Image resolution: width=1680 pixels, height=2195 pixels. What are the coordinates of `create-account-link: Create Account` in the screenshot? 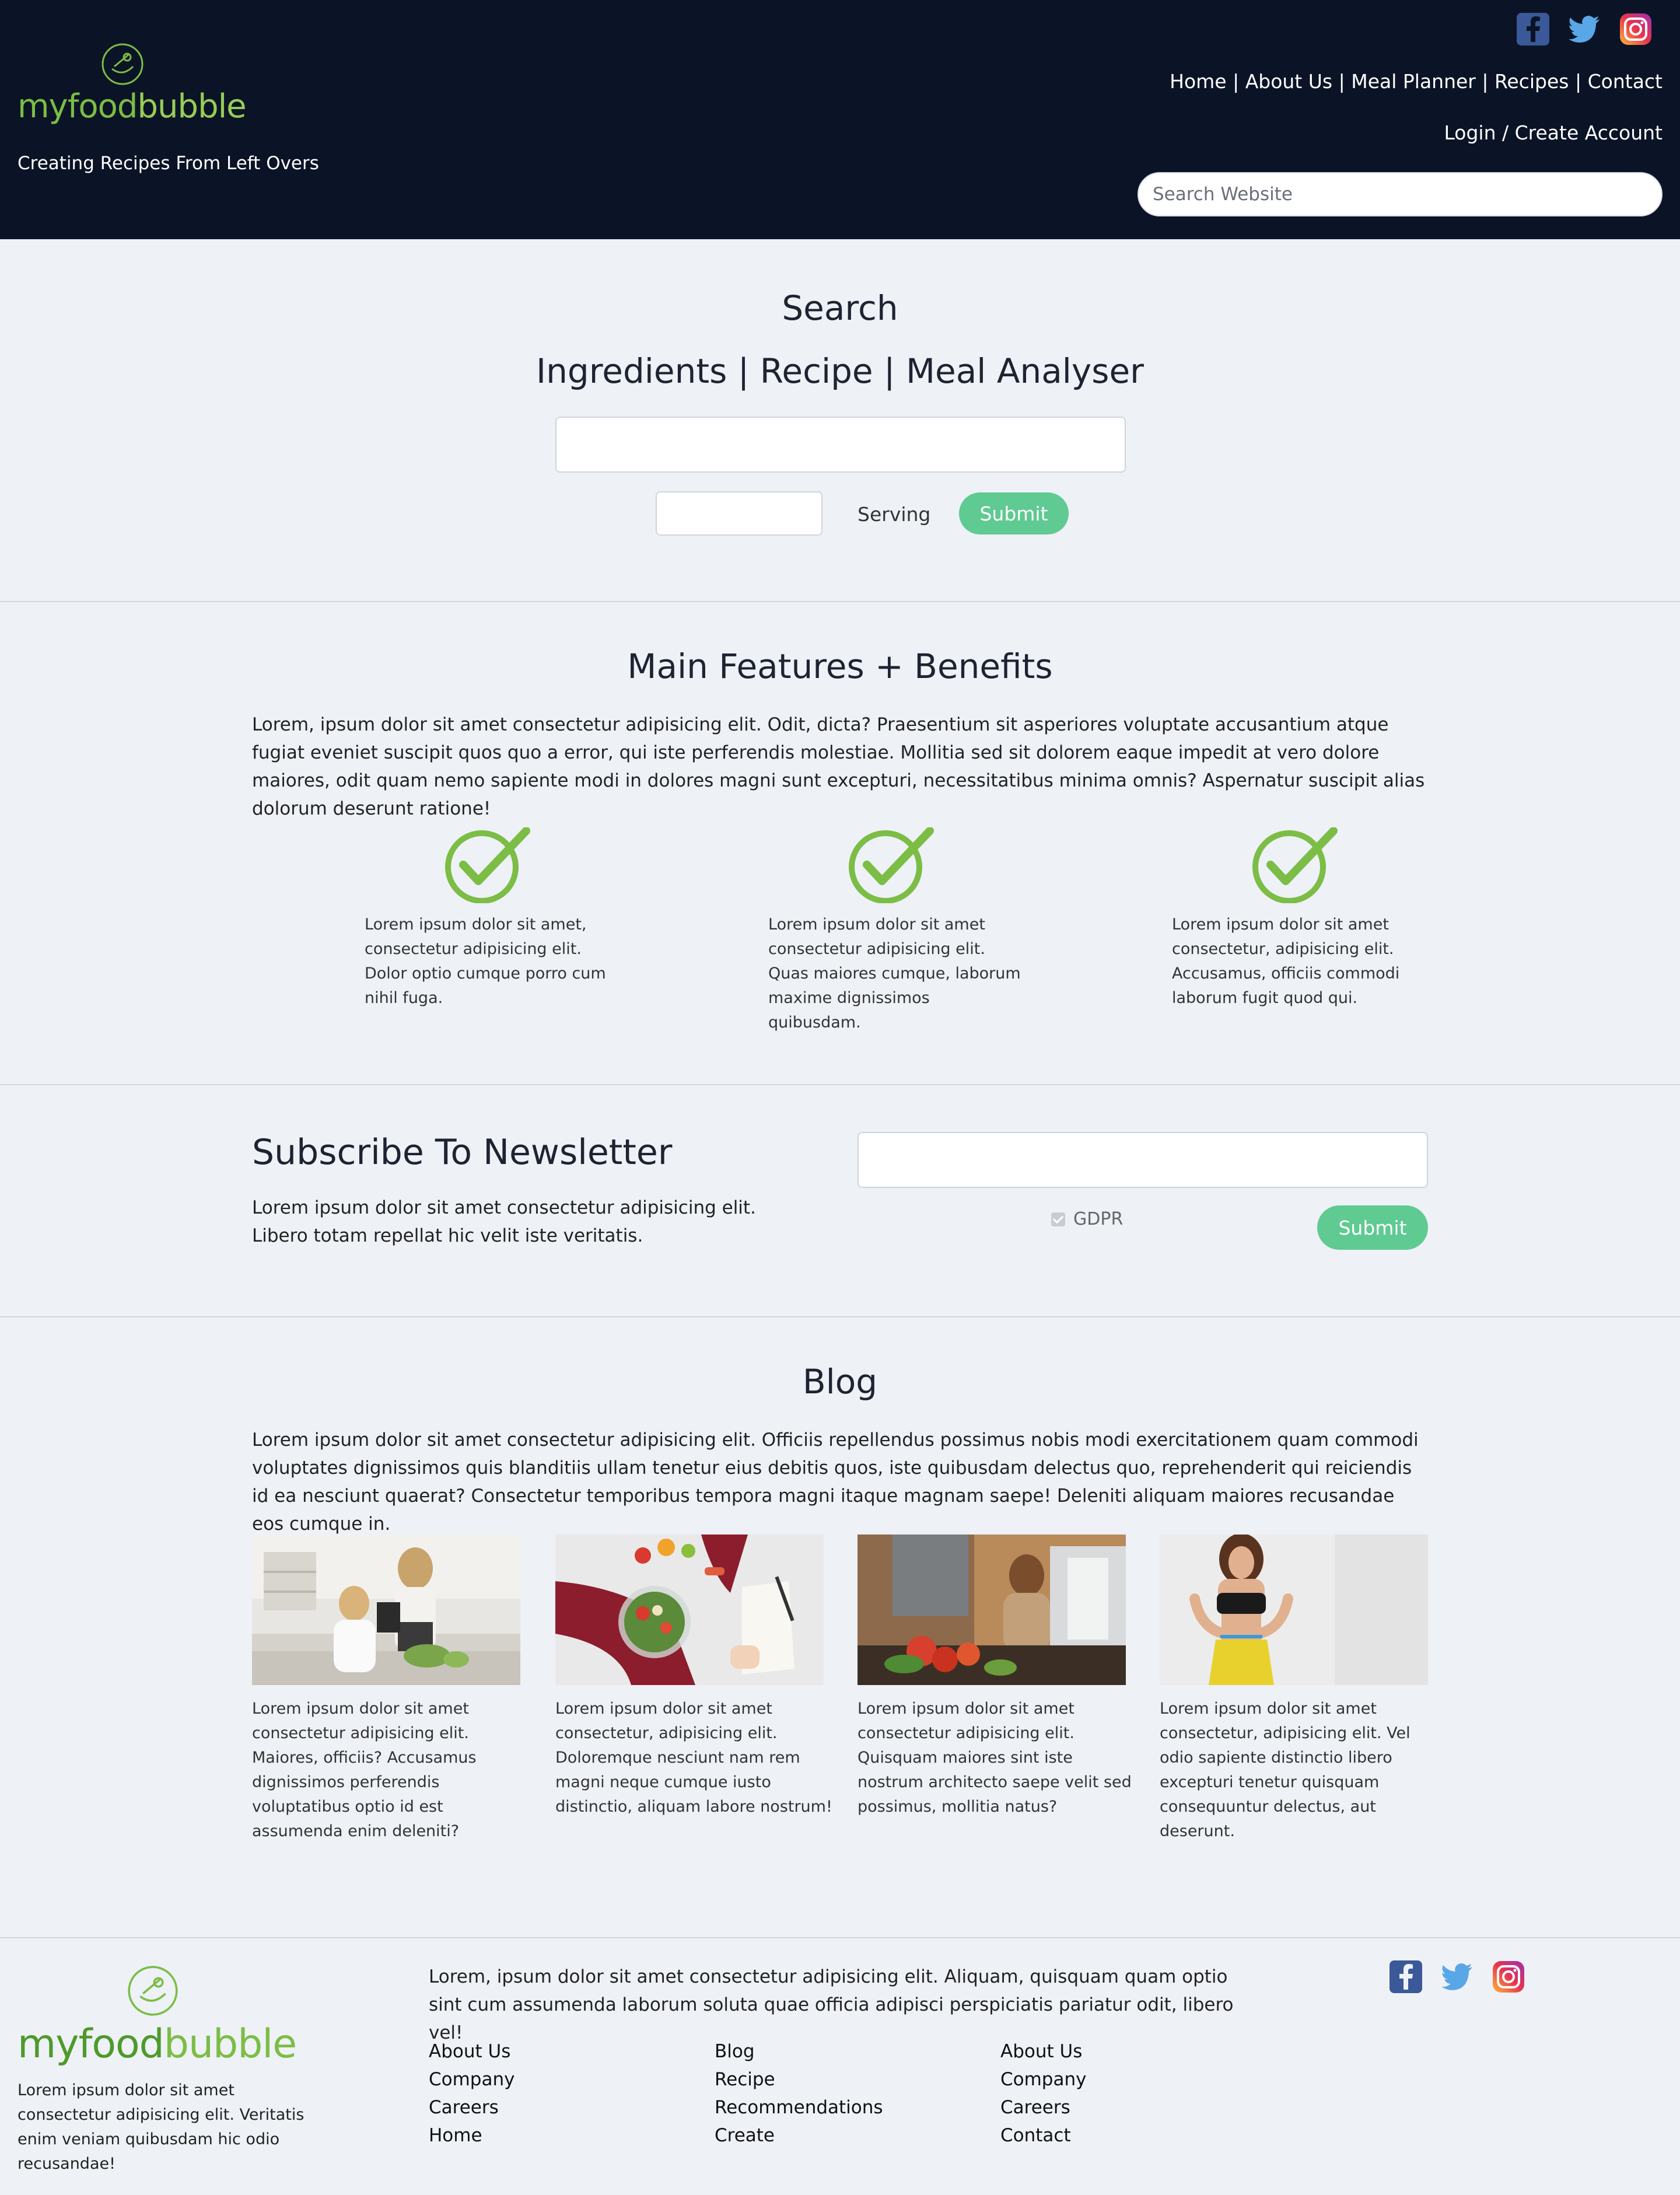 It's located at (1588, 132).